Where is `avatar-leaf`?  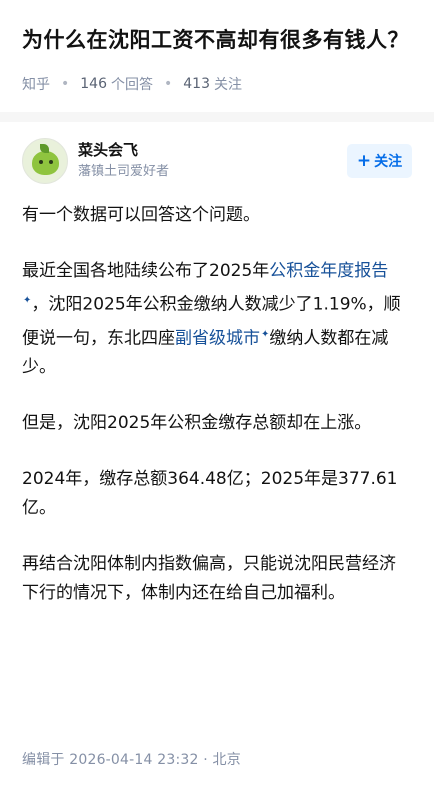 avatar-leaf is located at coordinates (44, 148).